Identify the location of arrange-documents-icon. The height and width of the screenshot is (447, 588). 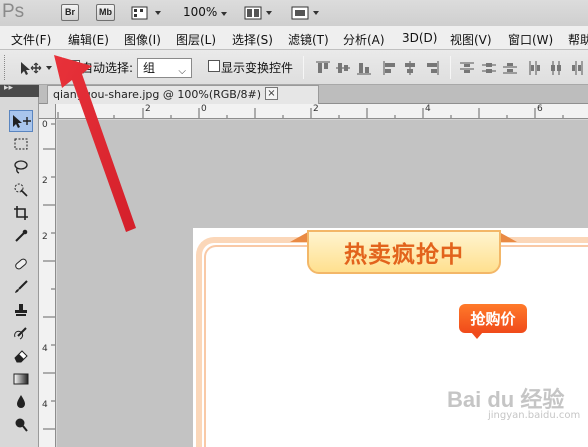
(253, 12).